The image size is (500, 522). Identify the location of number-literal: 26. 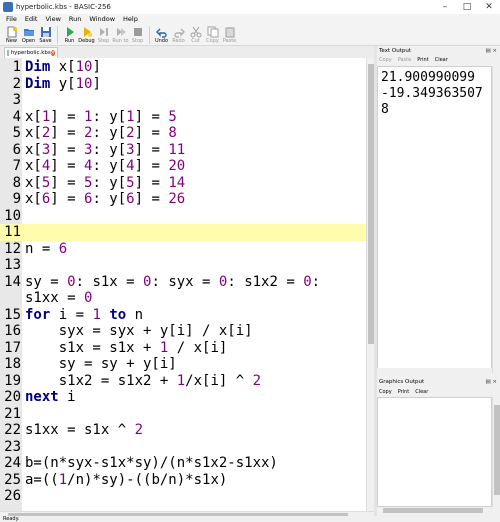
(177, 199).